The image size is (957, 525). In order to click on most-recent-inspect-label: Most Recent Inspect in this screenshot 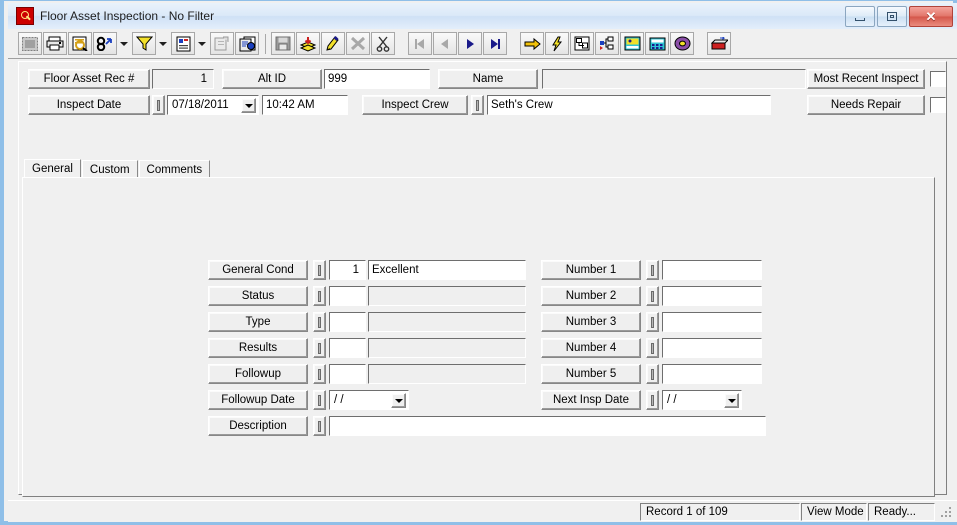, I will do `click(866, 79)`.